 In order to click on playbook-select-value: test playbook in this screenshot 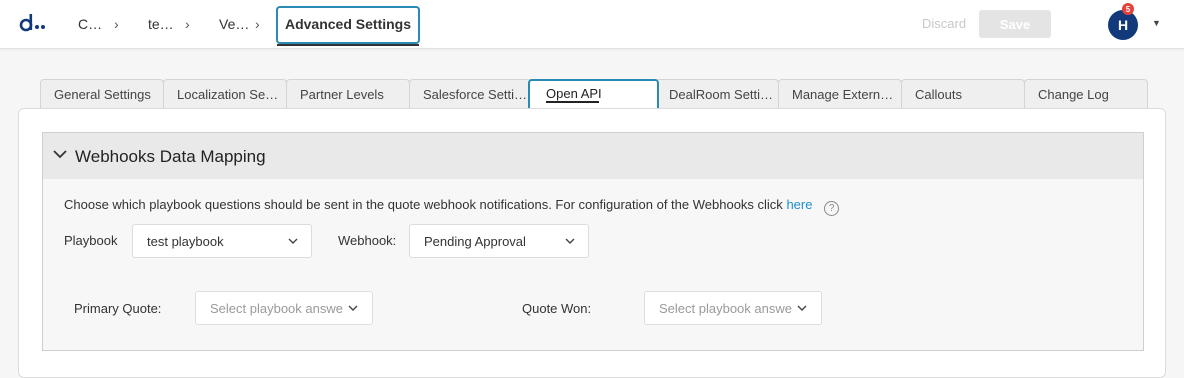, I will do `click(185, 241)`.